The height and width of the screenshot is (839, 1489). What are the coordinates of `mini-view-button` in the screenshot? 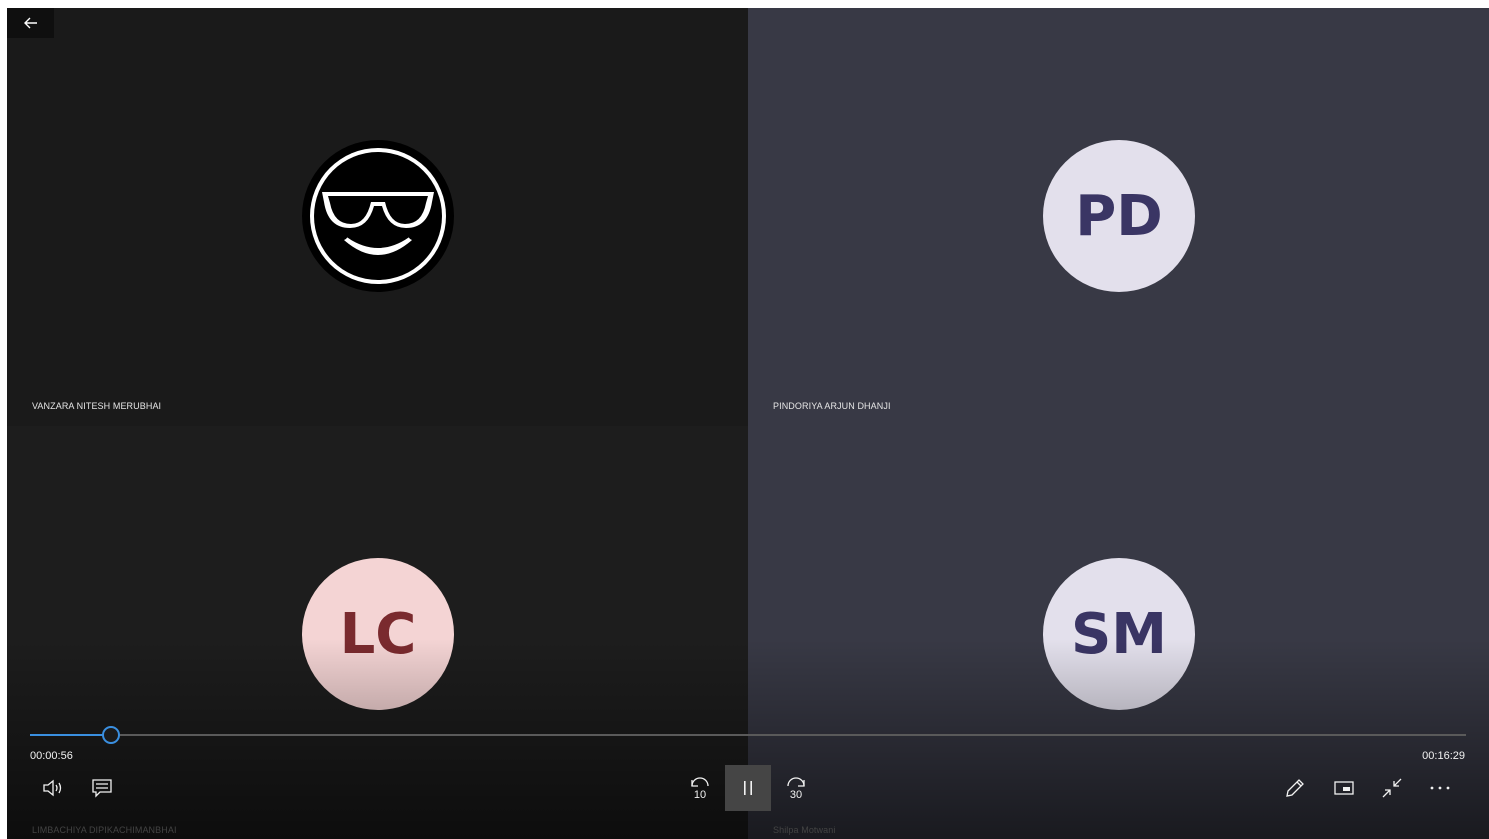 It's located at (1344, 788).